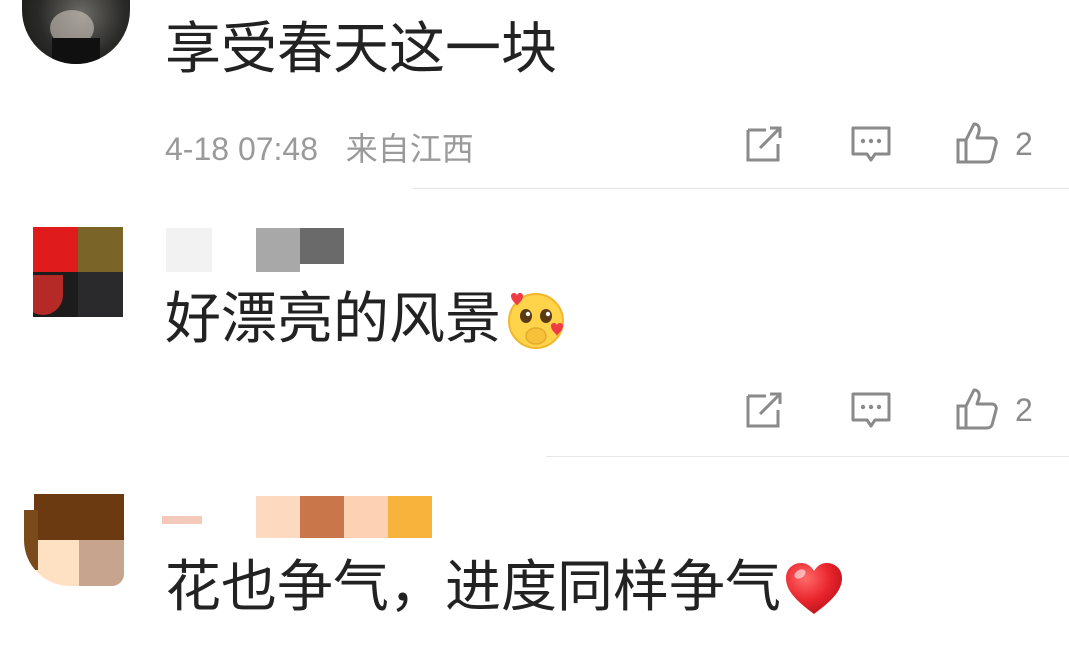 The image size is (1069, 650). I want to click on comment-text: 享受春天这一块, so click(361, 49).